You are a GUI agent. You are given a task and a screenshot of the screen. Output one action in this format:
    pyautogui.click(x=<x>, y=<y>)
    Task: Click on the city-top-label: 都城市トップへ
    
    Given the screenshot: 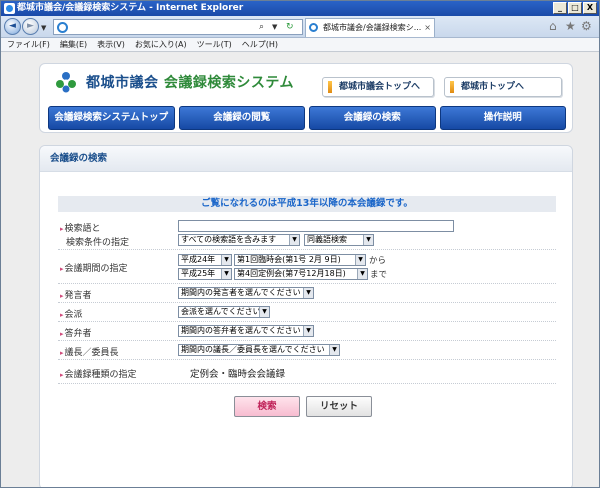 What is the action you would take?
    pyautogui.click(x=493, y=87)
    